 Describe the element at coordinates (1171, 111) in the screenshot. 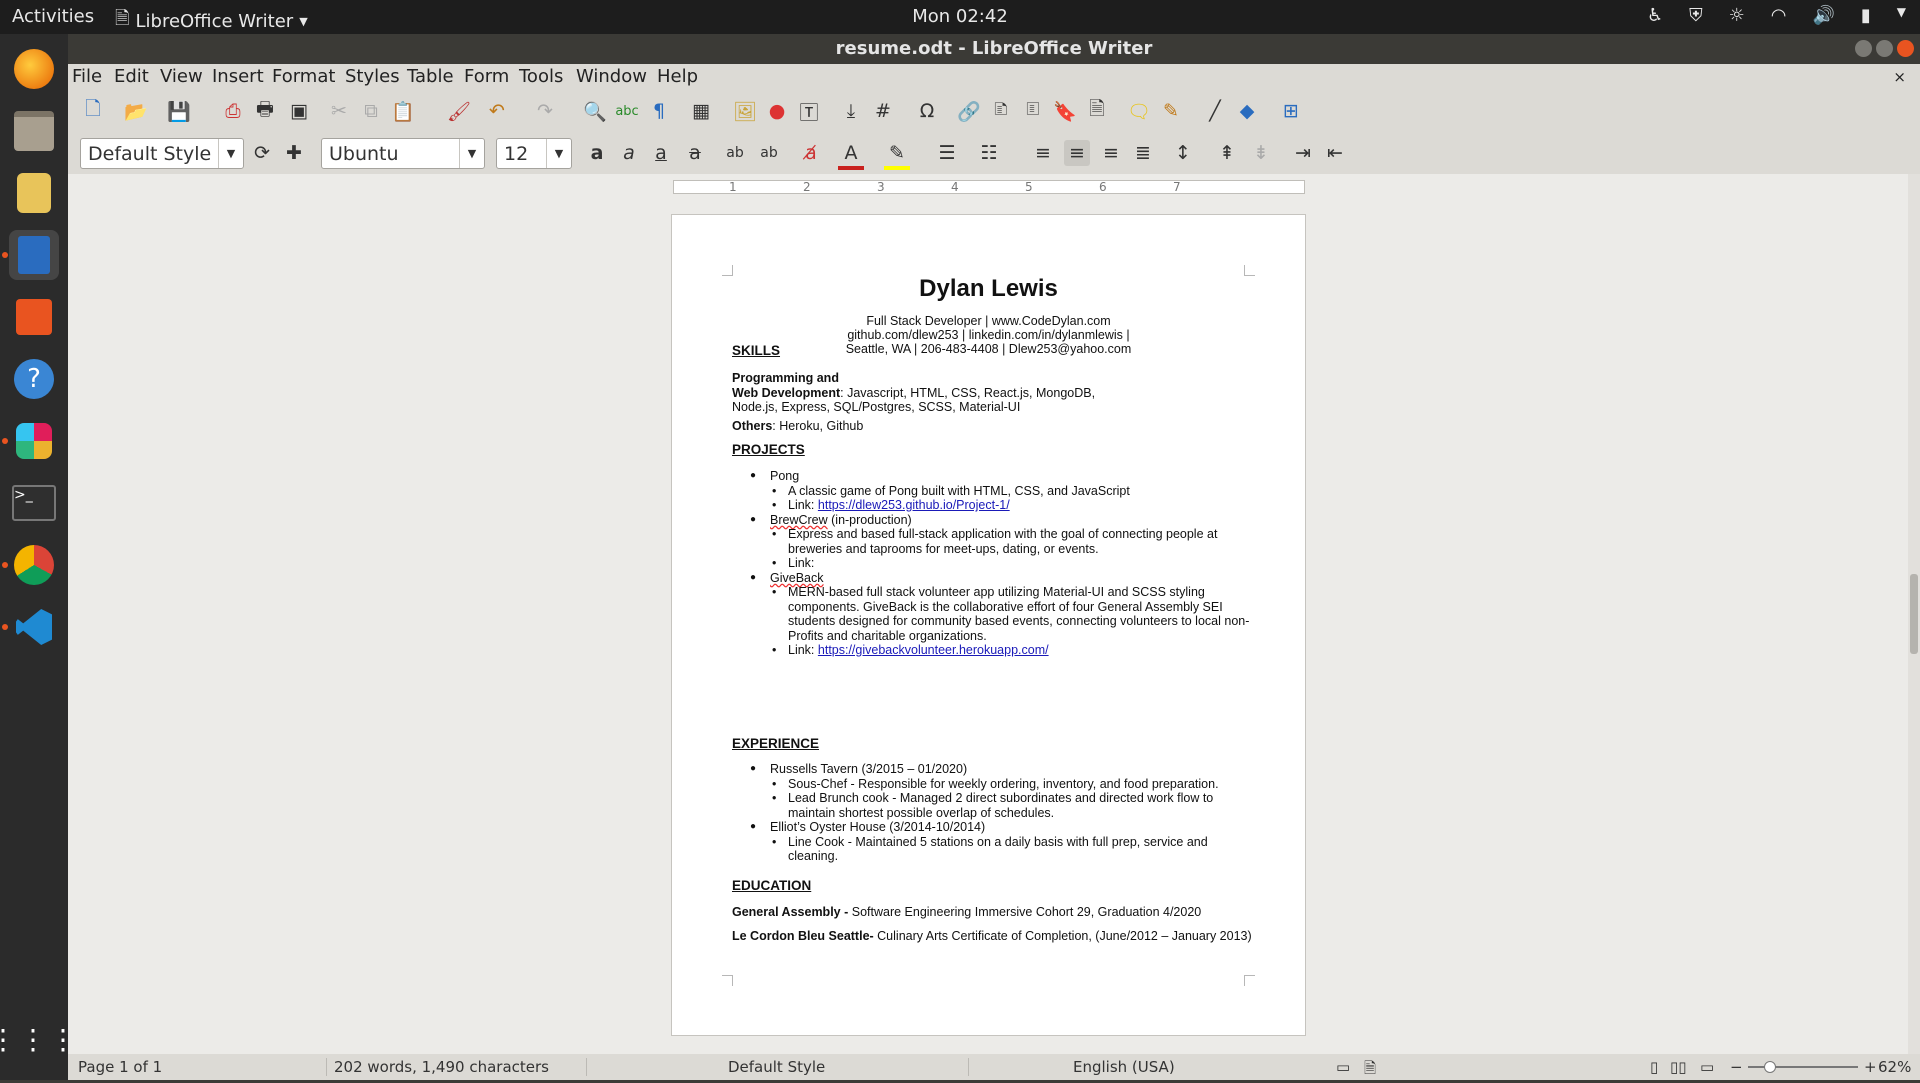

I see `track-changes-icon: ✎` at that location.